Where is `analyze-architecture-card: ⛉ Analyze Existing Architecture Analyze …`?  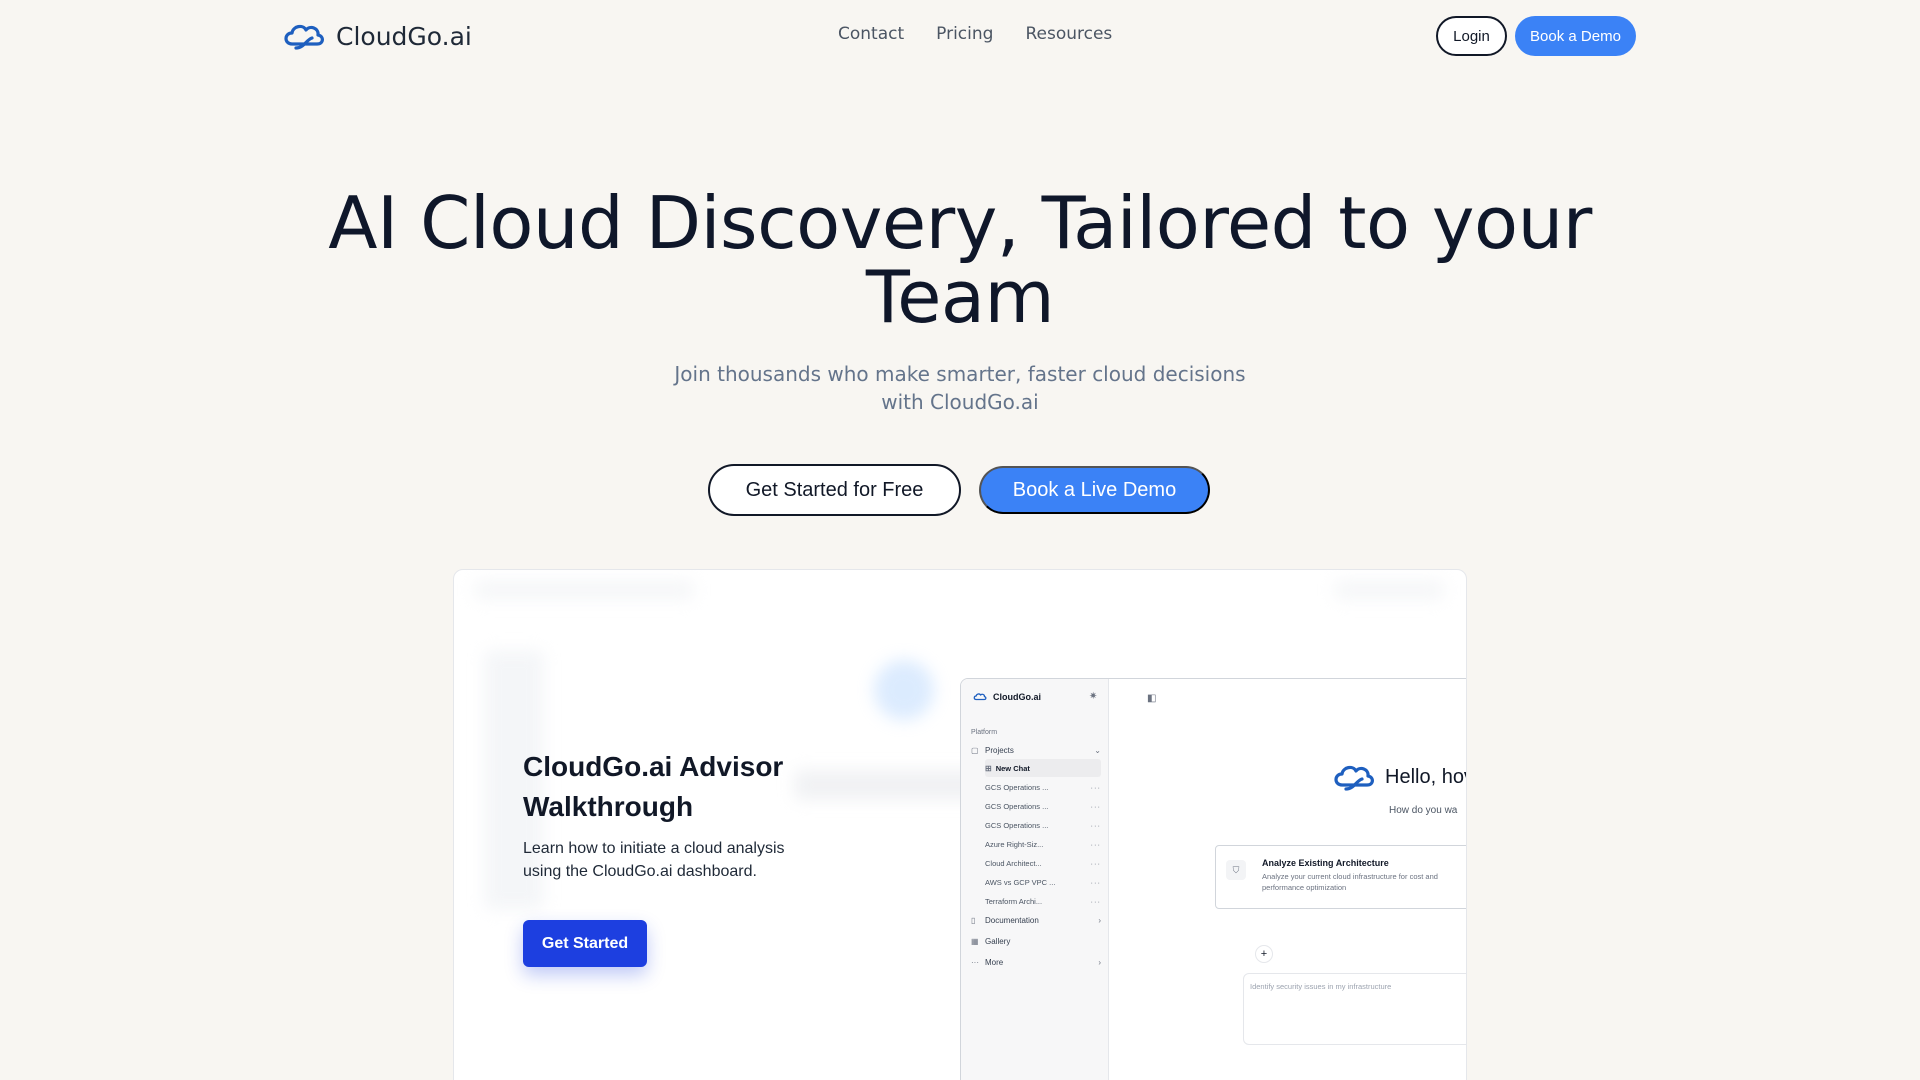 analyze-architecture-card: ⛉ Analyze Existing Architecture Analyze … is located at coordinates (1340, 877).